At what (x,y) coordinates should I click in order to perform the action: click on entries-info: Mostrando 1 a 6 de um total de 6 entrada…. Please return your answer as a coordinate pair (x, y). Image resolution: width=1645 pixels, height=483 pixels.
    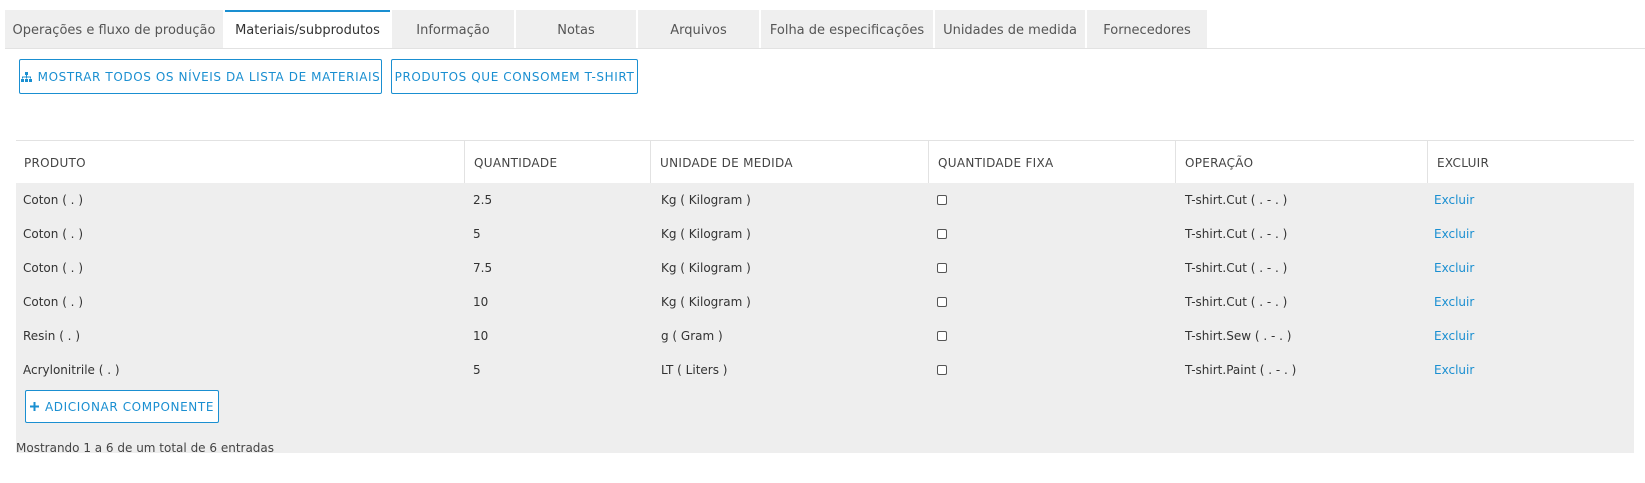
    Looking at the image, I should click on (145, 448).